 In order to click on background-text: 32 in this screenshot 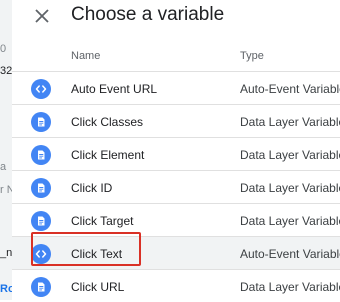, I will do `click(6, 71)`.